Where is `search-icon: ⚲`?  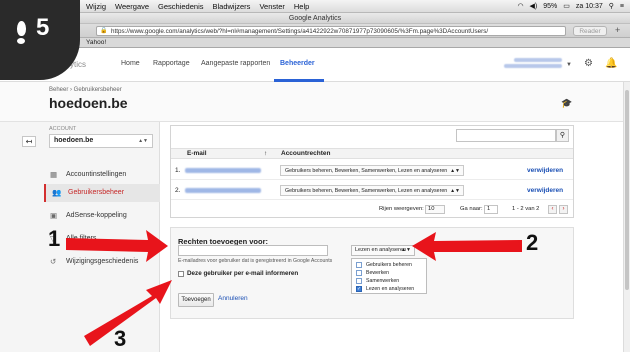 search-icon: ⚲ is located at coordinates (562, 135).